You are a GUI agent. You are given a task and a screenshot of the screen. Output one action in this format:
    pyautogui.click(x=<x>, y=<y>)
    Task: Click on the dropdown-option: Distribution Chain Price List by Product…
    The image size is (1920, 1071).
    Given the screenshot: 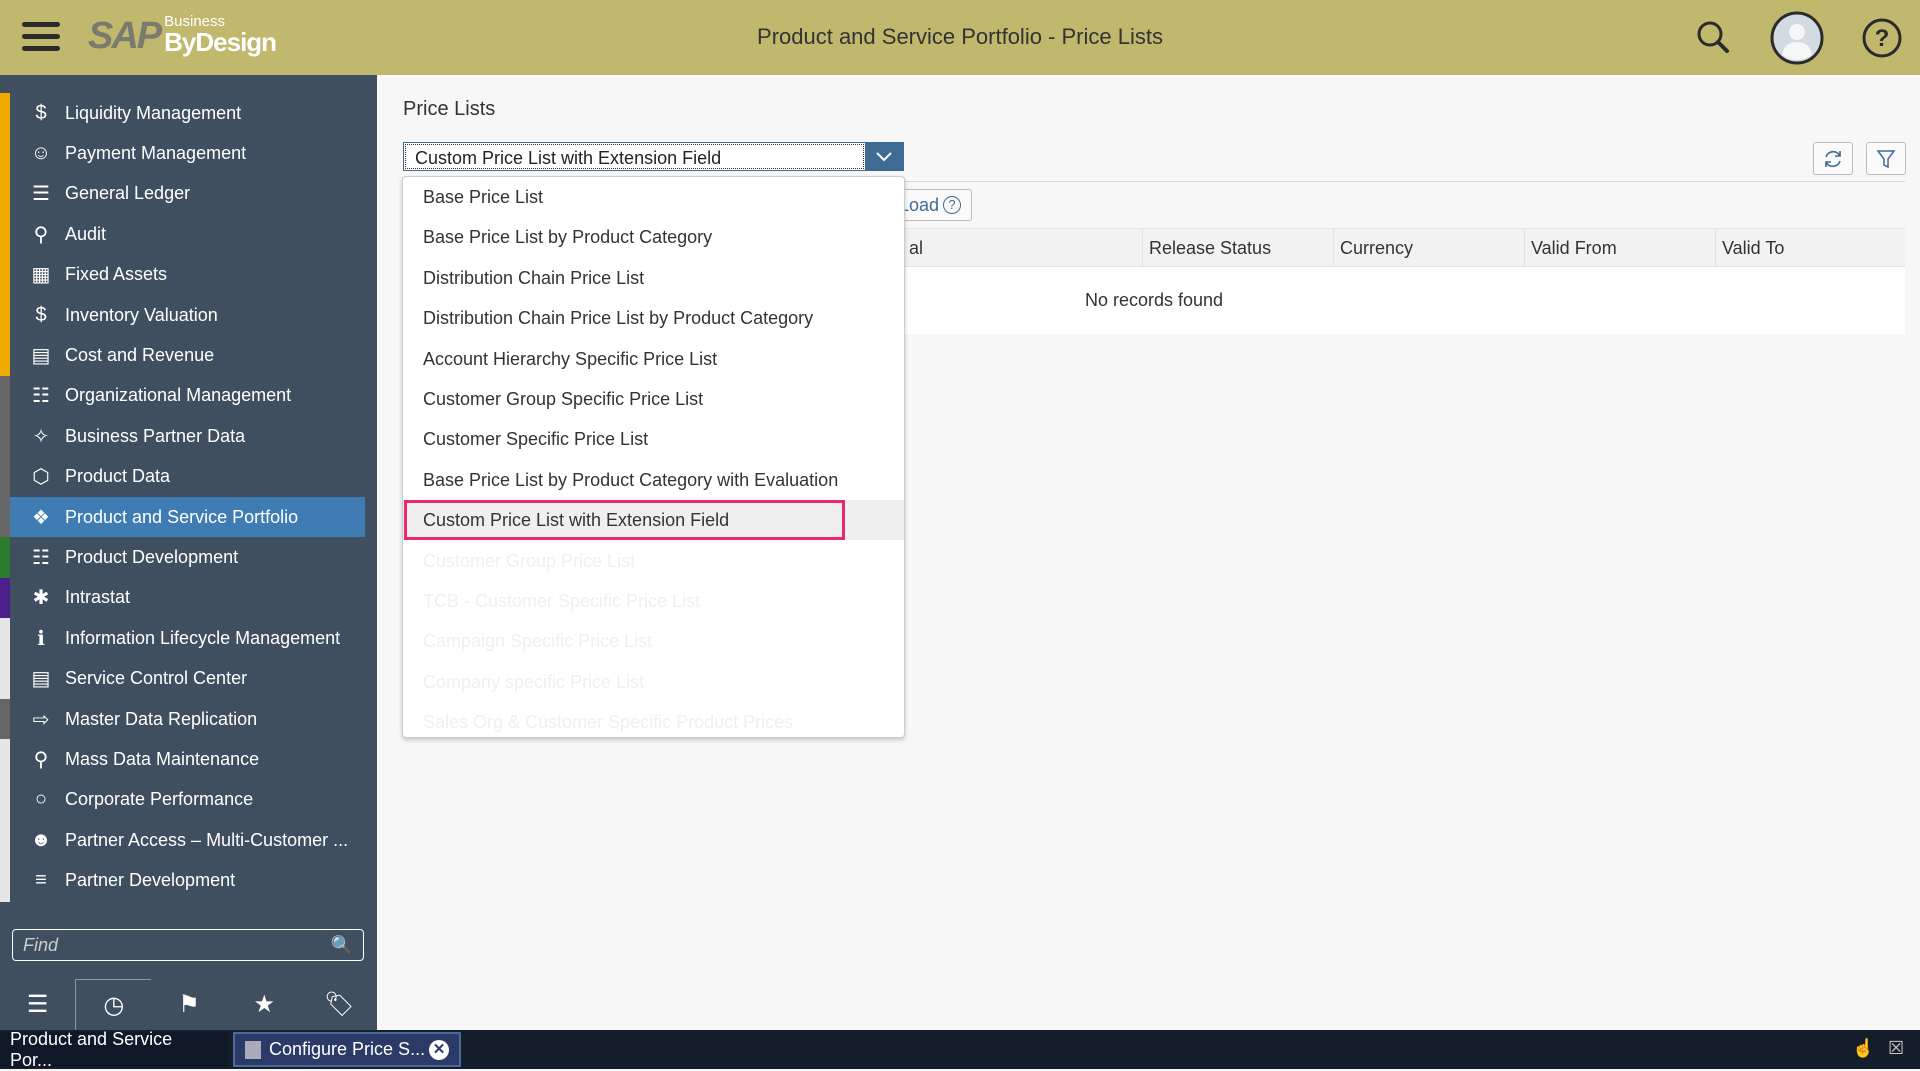 What is the action you would take?
    pyautogui.click(x=653, y=318)
    